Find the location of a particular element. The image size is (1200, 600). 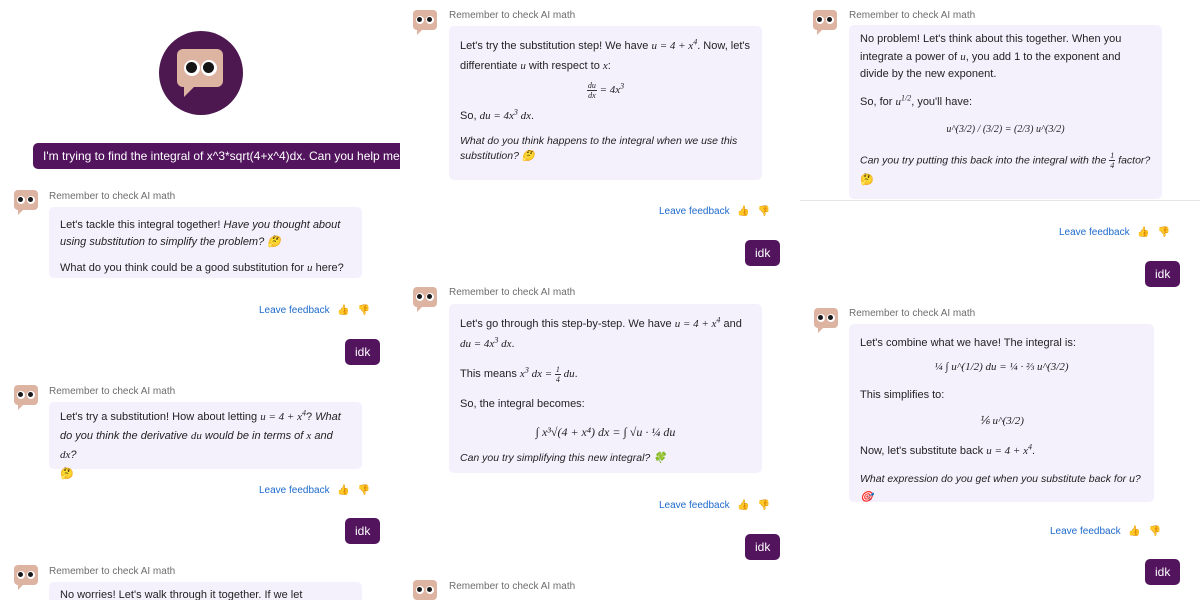

message-text: Let's tackle this integral together! is located at coordinates (142, 225).